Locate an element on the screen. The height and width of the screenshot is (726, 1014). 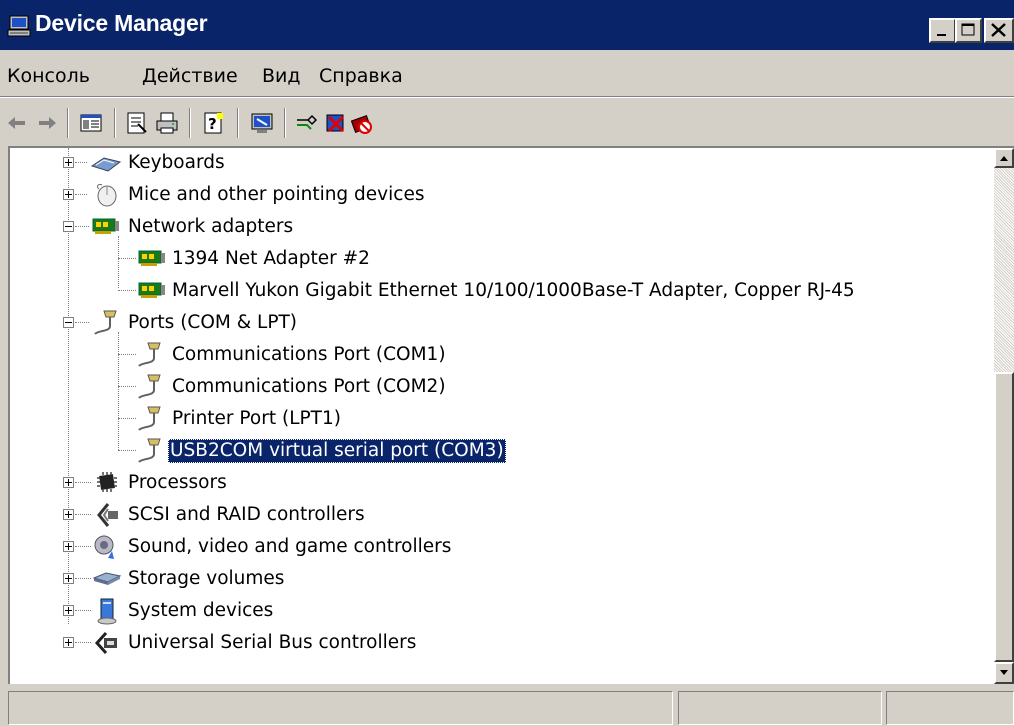
processor-icon is located at coordinates (107, 482).